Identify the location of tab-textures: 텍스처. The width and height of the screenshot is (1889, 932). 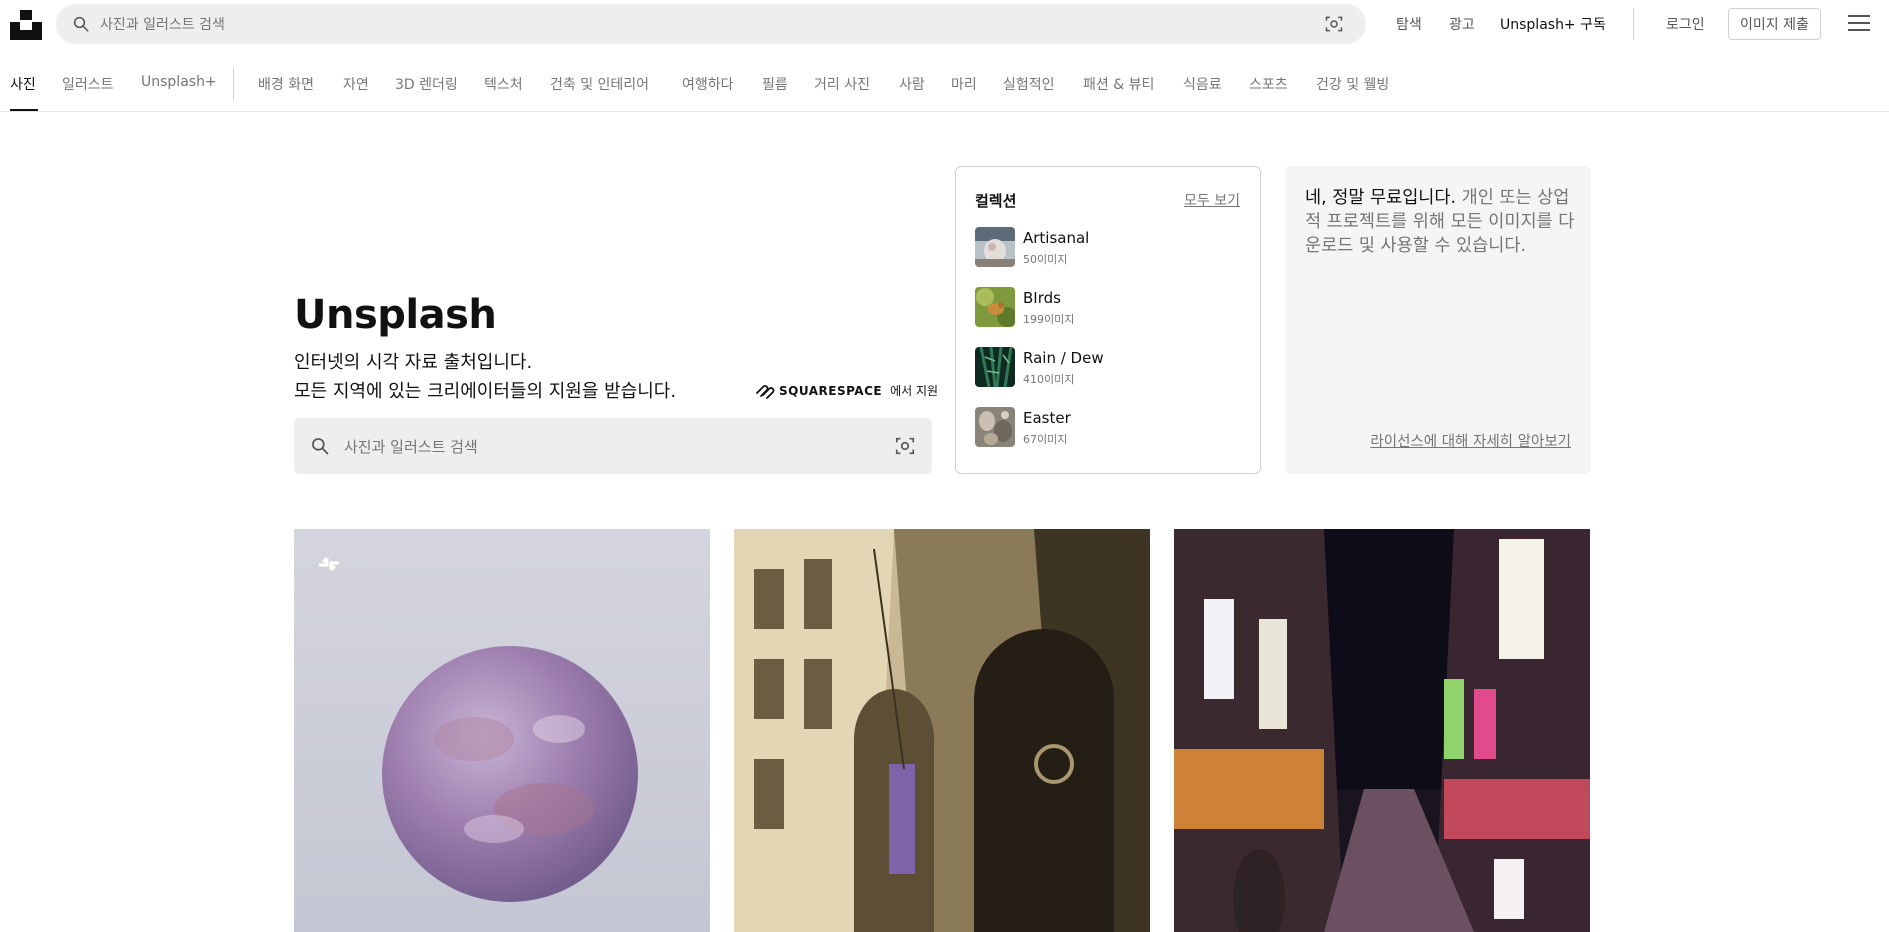
(503, 84).